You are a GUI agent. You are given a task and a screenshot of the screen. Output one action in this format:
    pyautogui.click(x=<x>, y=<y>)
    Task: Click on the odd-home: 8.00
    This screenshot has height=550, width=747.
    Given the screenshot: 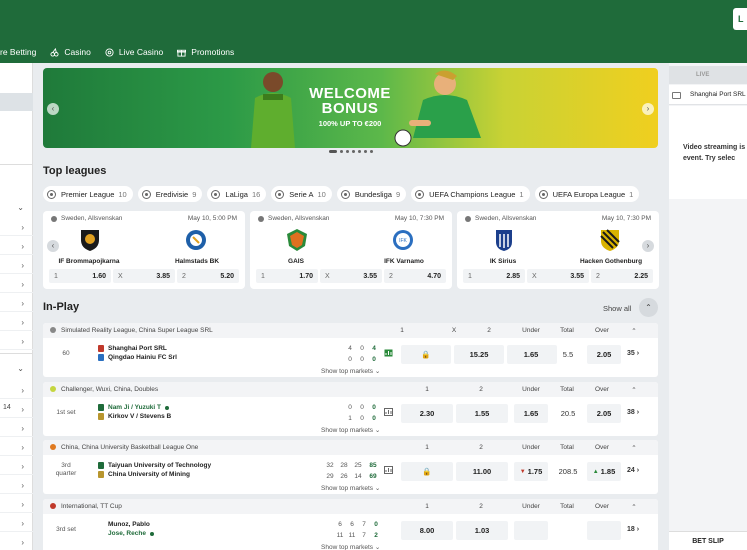 What is the action you would take?
    pyautogui.click(x=427, y=530)
    